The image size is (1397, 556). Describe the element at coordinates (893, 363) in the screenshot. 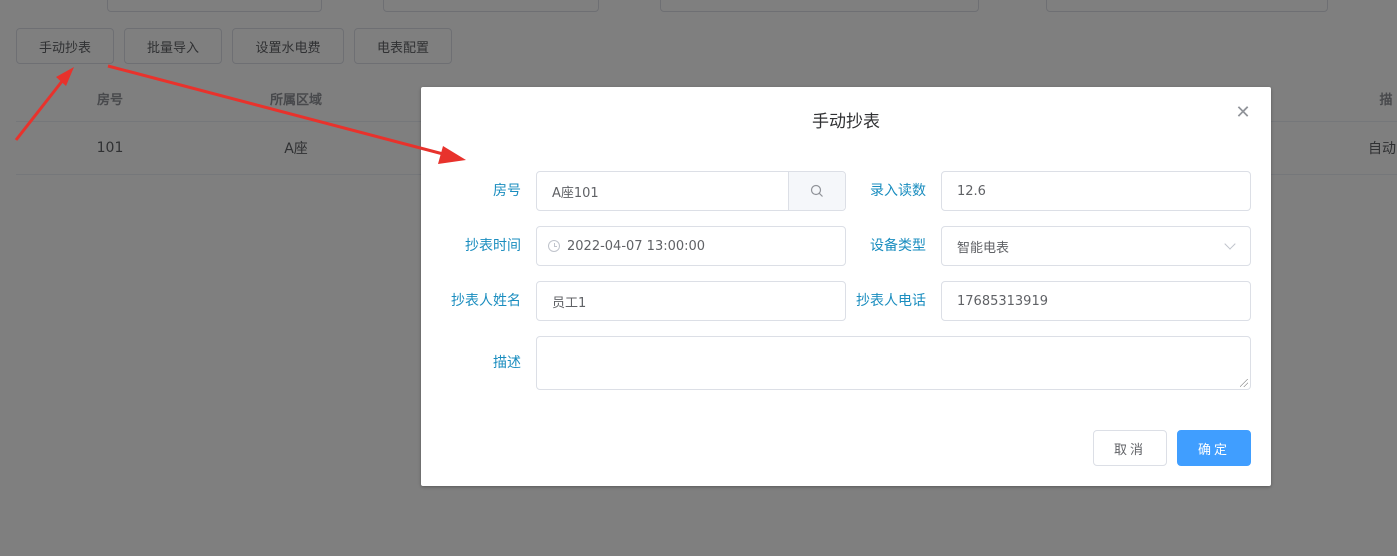

I see `desc-textarea` at that location.